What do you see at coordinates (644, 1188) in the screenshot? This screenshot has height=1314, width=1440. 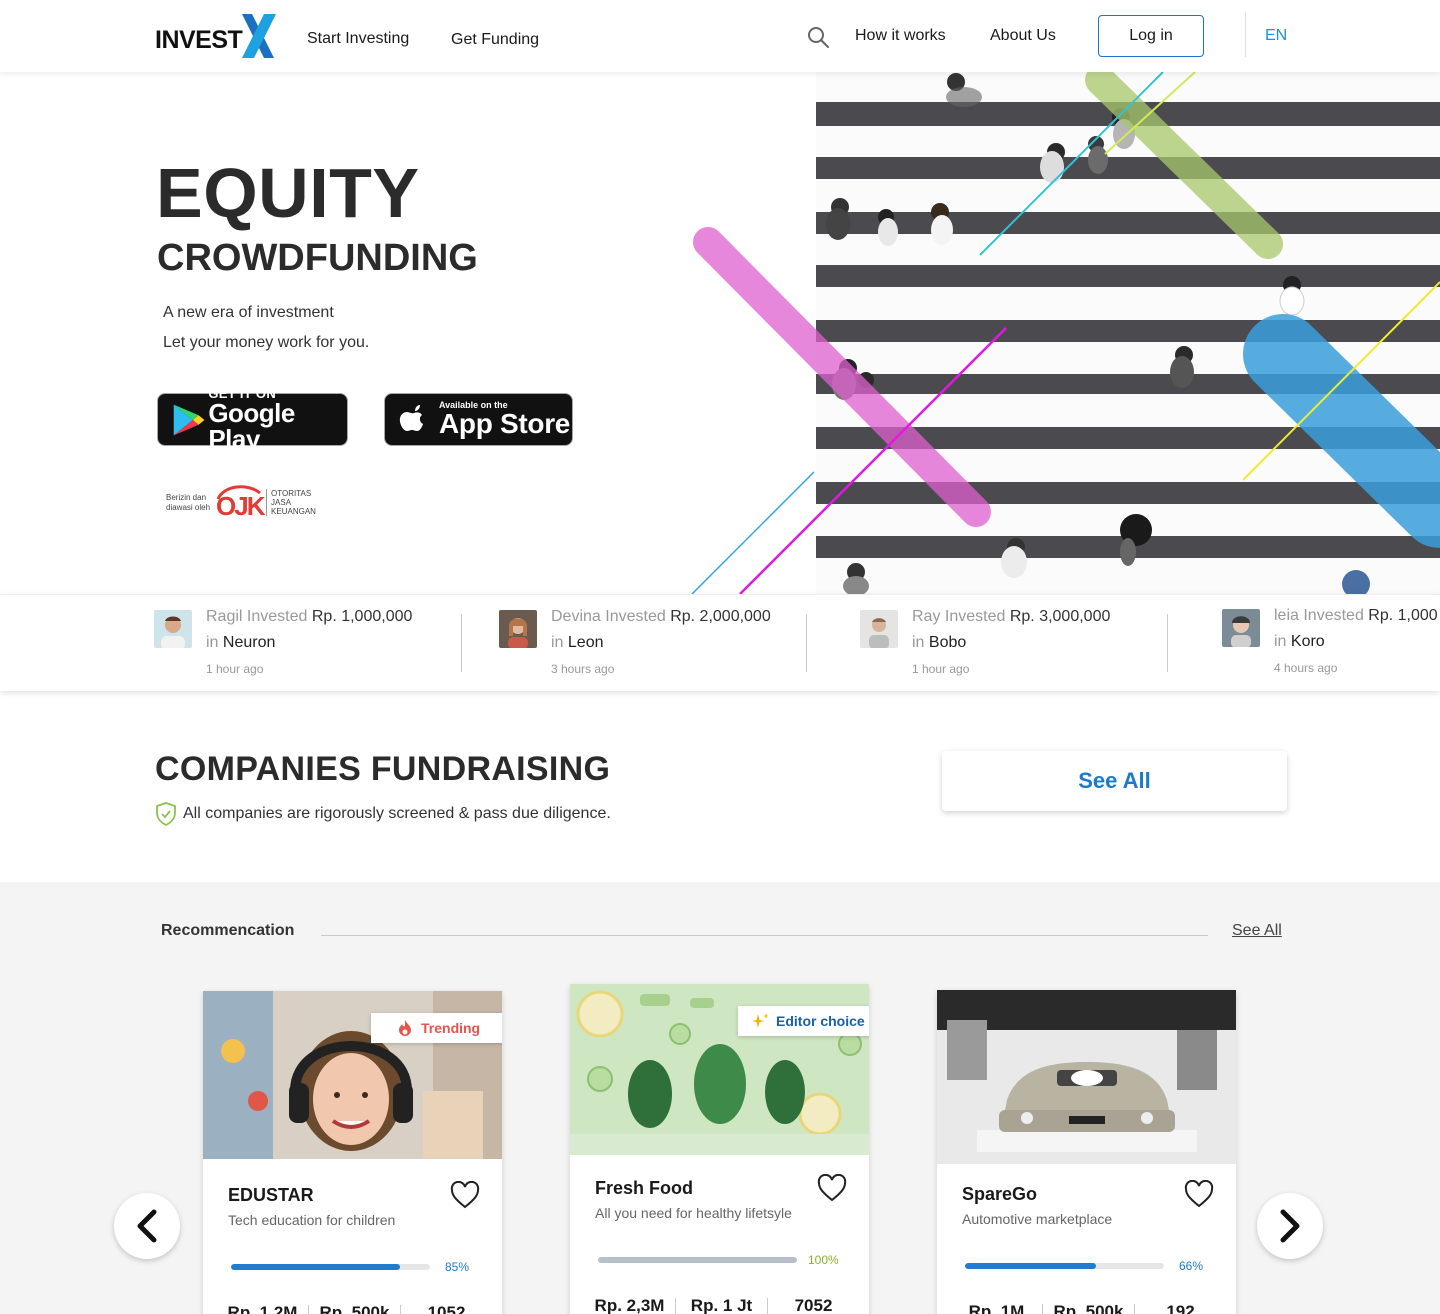 I see `card-company-name: Fresh Food` at bounding box center [644, 1188].